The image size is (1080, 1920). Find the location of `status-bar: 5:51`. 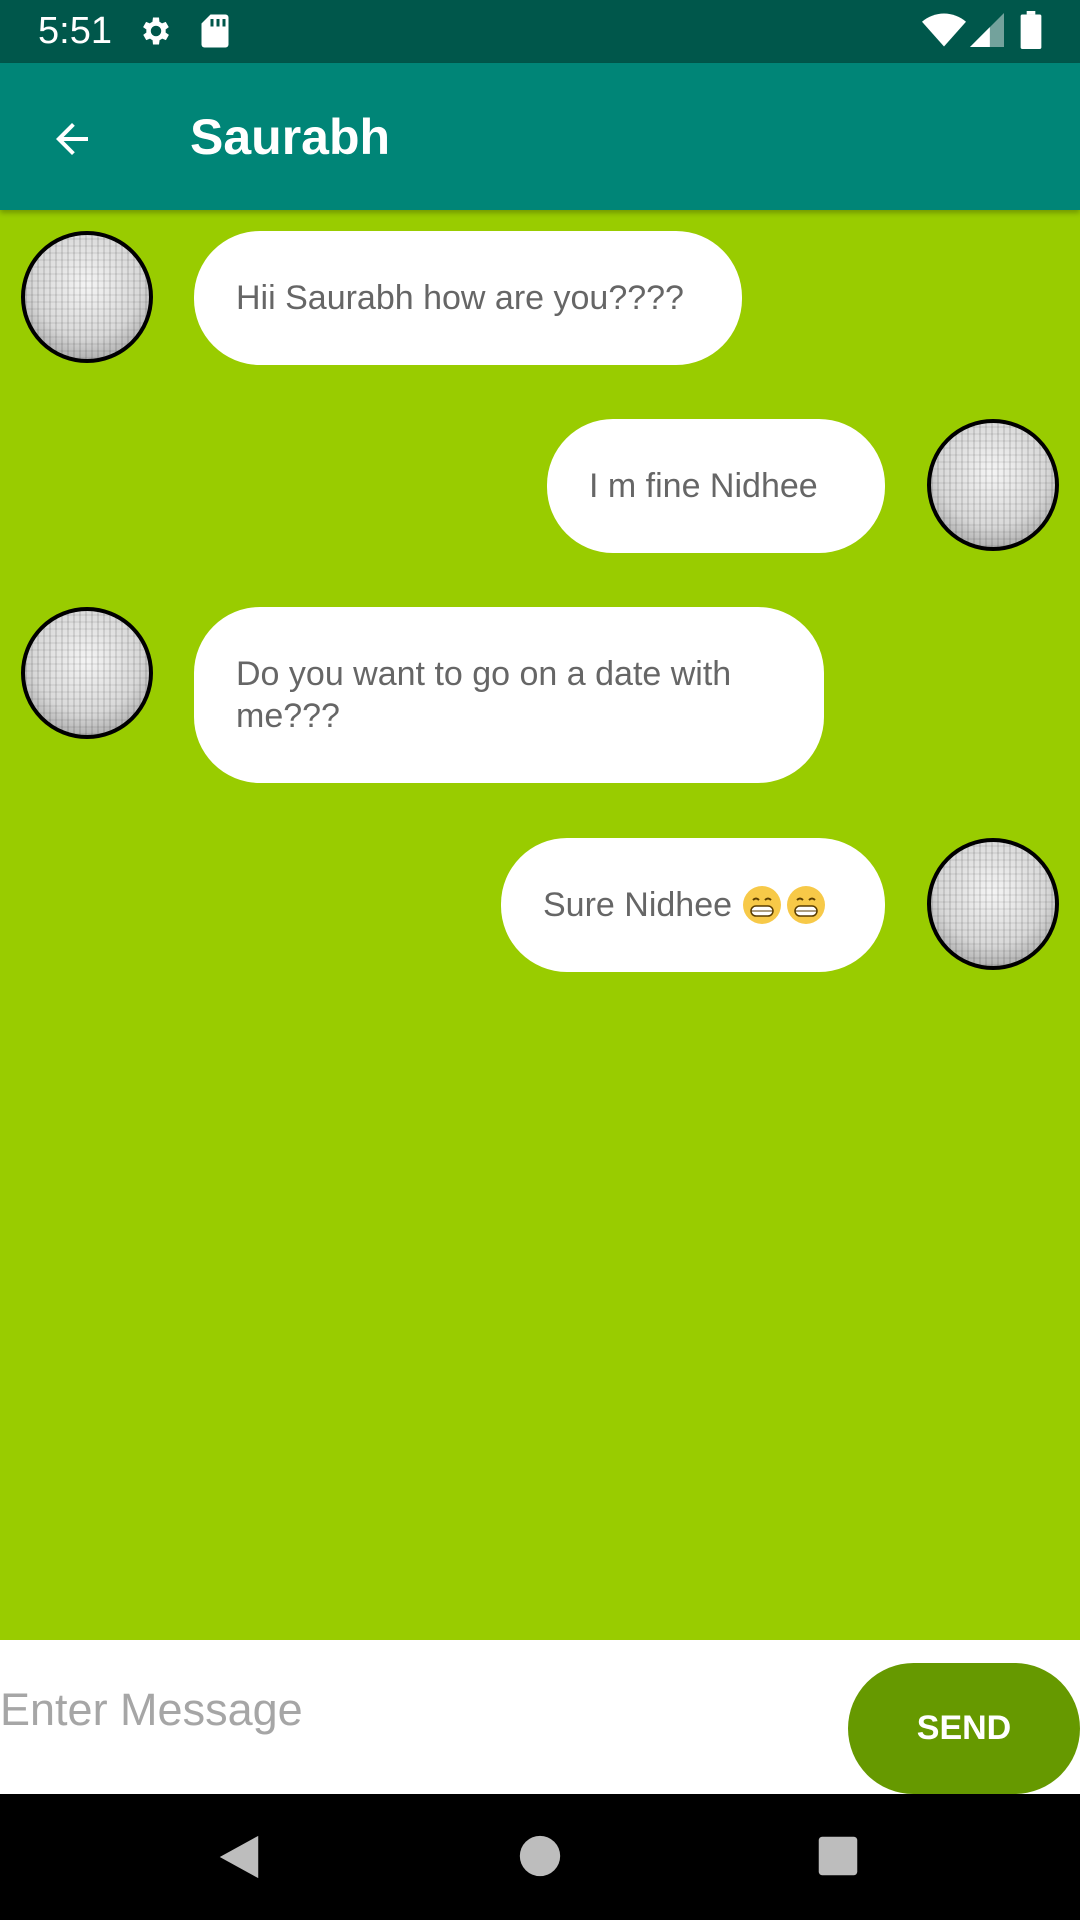

status-bar: 5:51 is located at coordinates (540, 31).